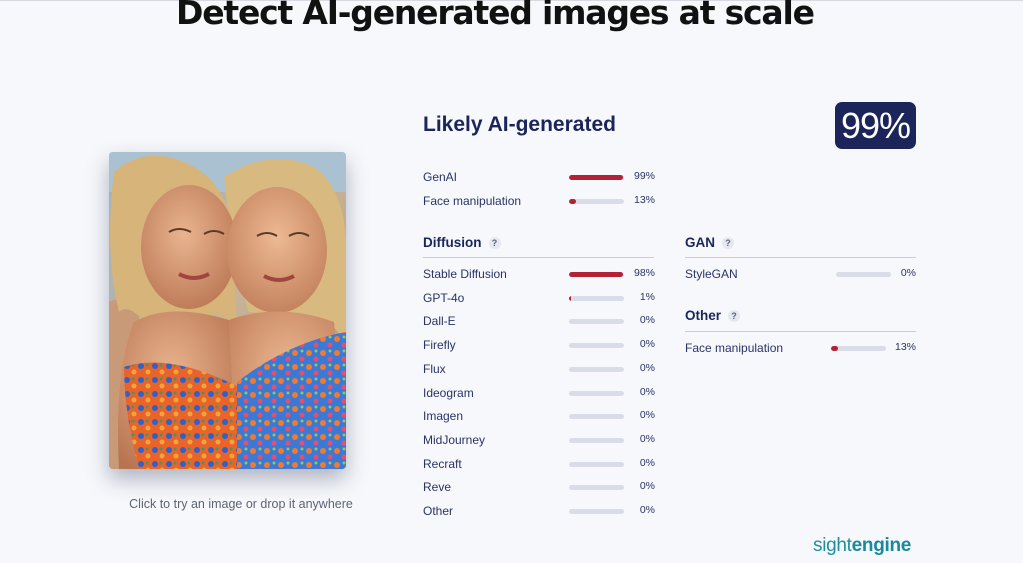  I want to click on row-label: Dall-E, so click(439, 321).